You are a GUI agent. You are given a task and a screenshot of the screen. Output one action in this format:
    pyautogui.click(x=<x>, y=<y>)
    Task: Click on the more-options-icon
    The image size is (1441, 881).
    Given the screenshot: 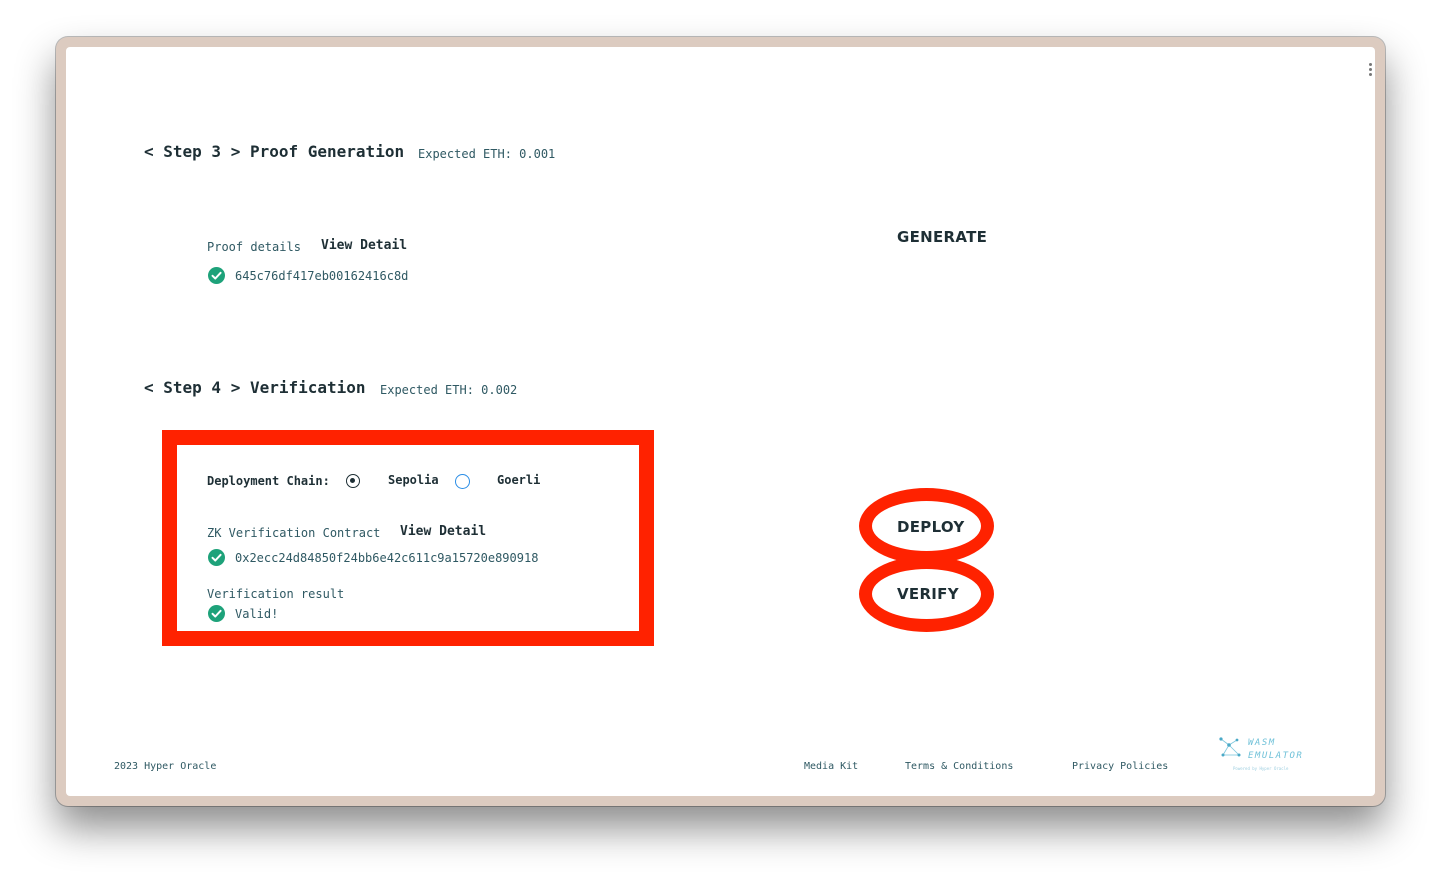 What is the action you would take?
    pyautogui.click(x=1371, y=70)
    